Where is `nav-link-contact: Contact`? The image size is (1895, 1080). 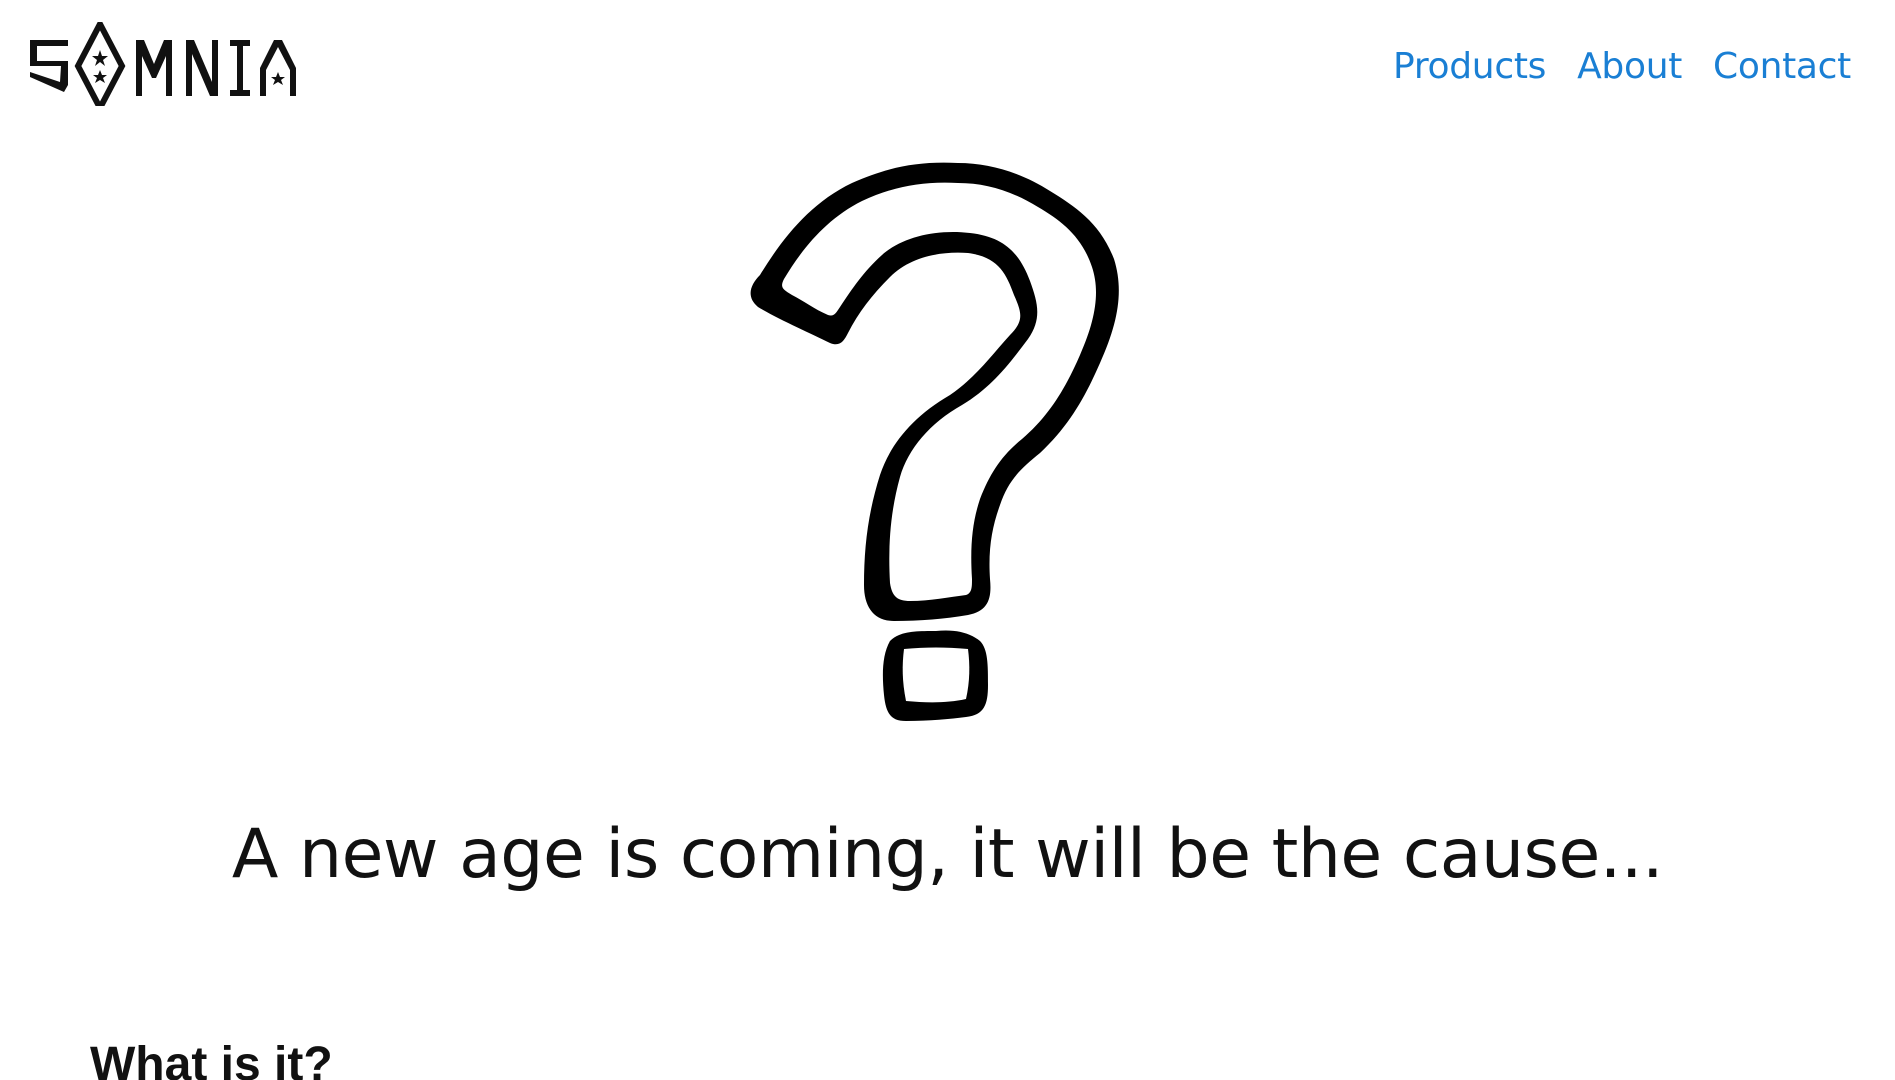
nav-link-contact: Contact is located at coordinates (1782, 67).